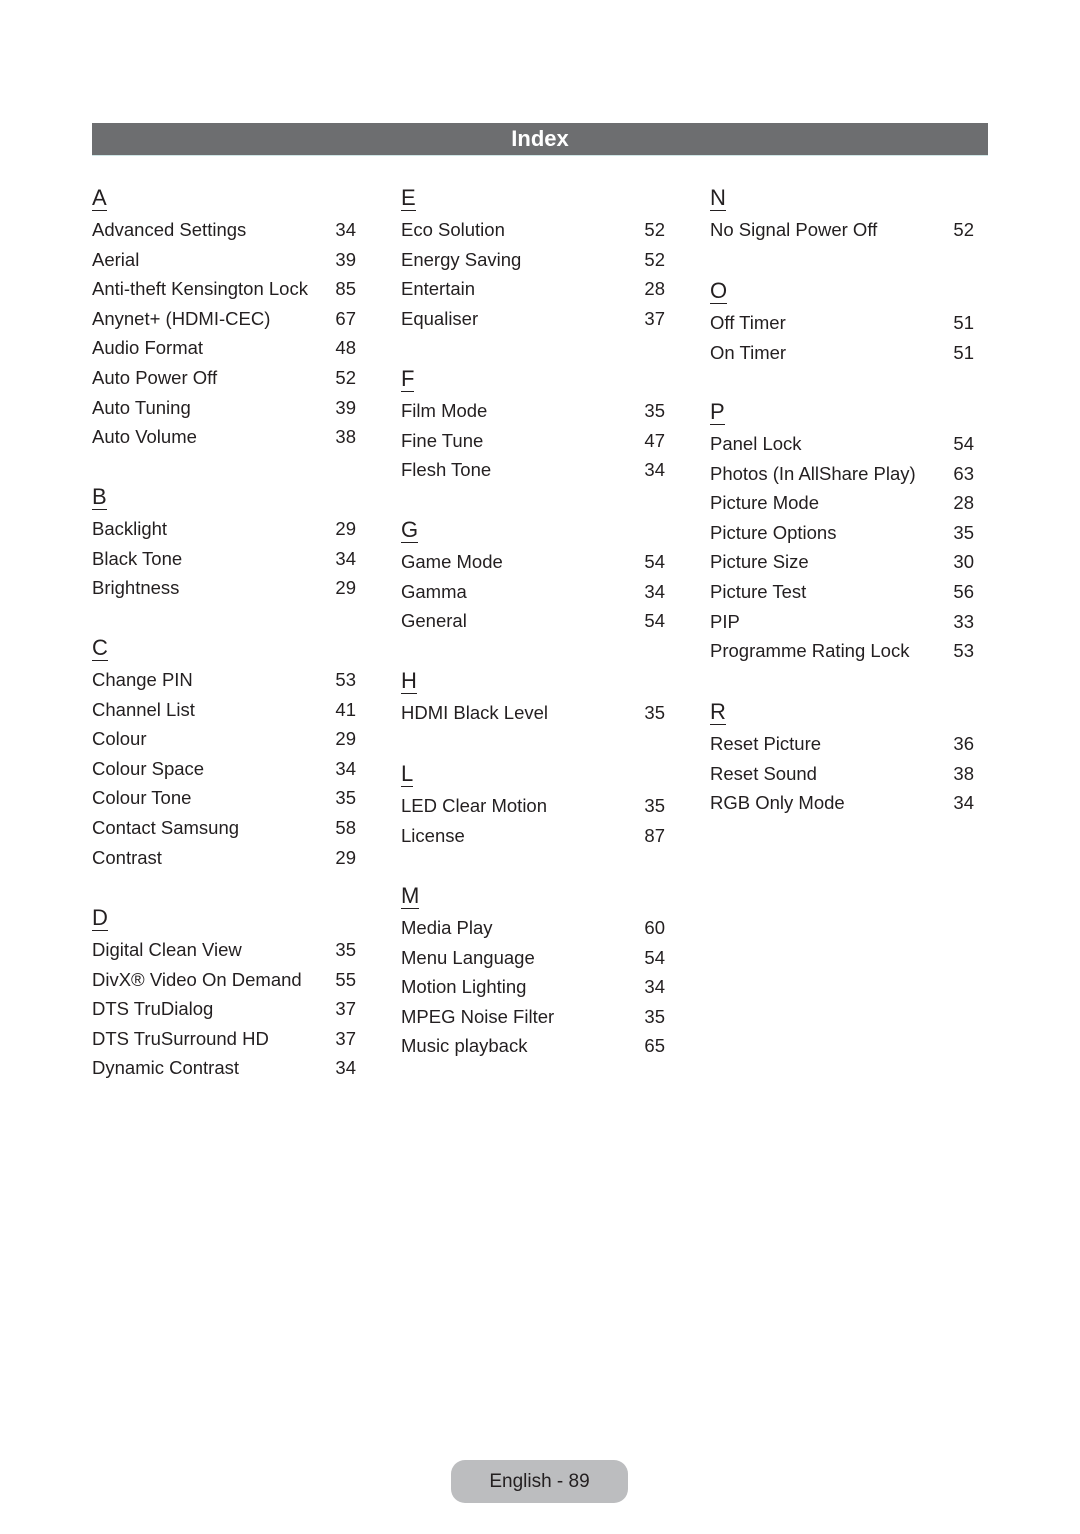  Describe the element at coordinates (224, 980) in the screenshot. I see `index-entry: DivX® Video On Demand 55` at that location.